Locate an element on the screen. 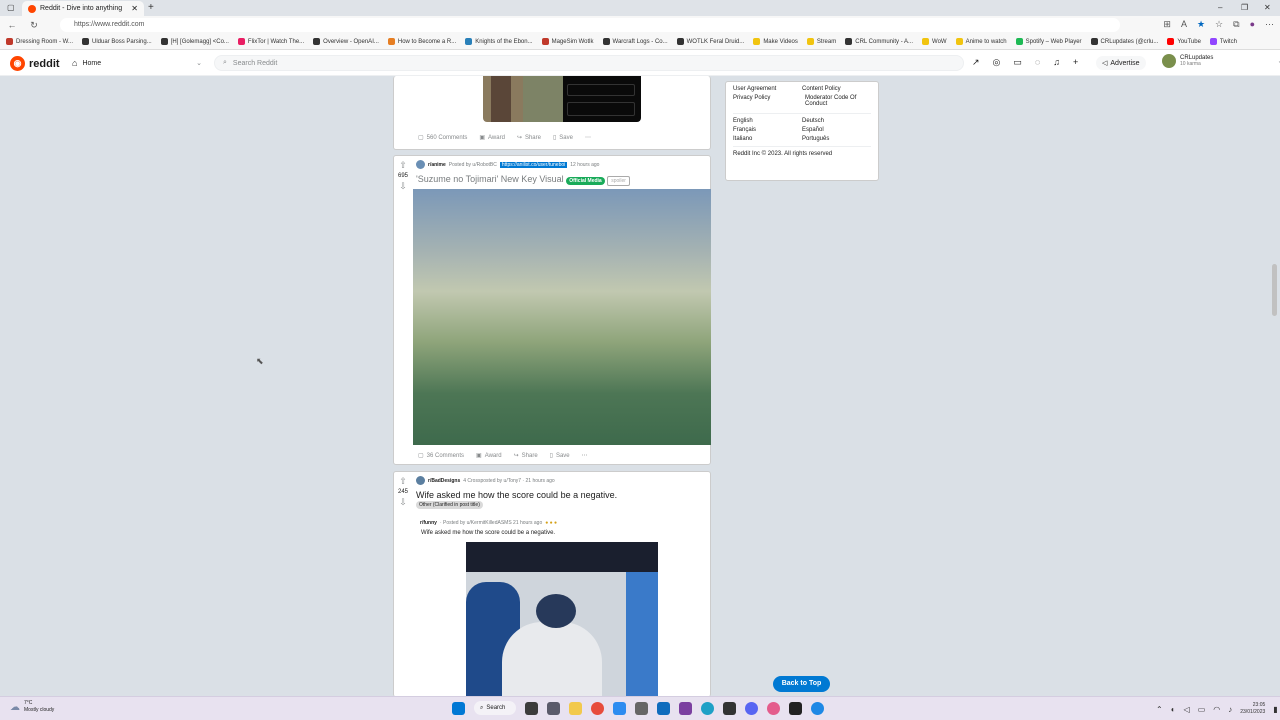 The image size is (1280, 720). minimize-icon: – is located at coordinates (1220, 7).